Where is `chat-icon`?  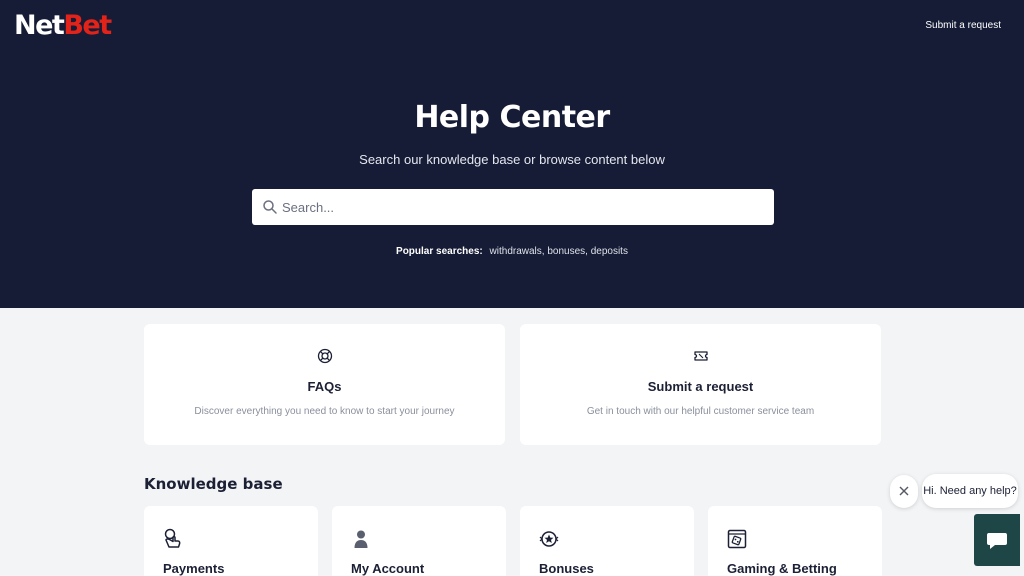
chat-icon is located at coordinates (997, 541).